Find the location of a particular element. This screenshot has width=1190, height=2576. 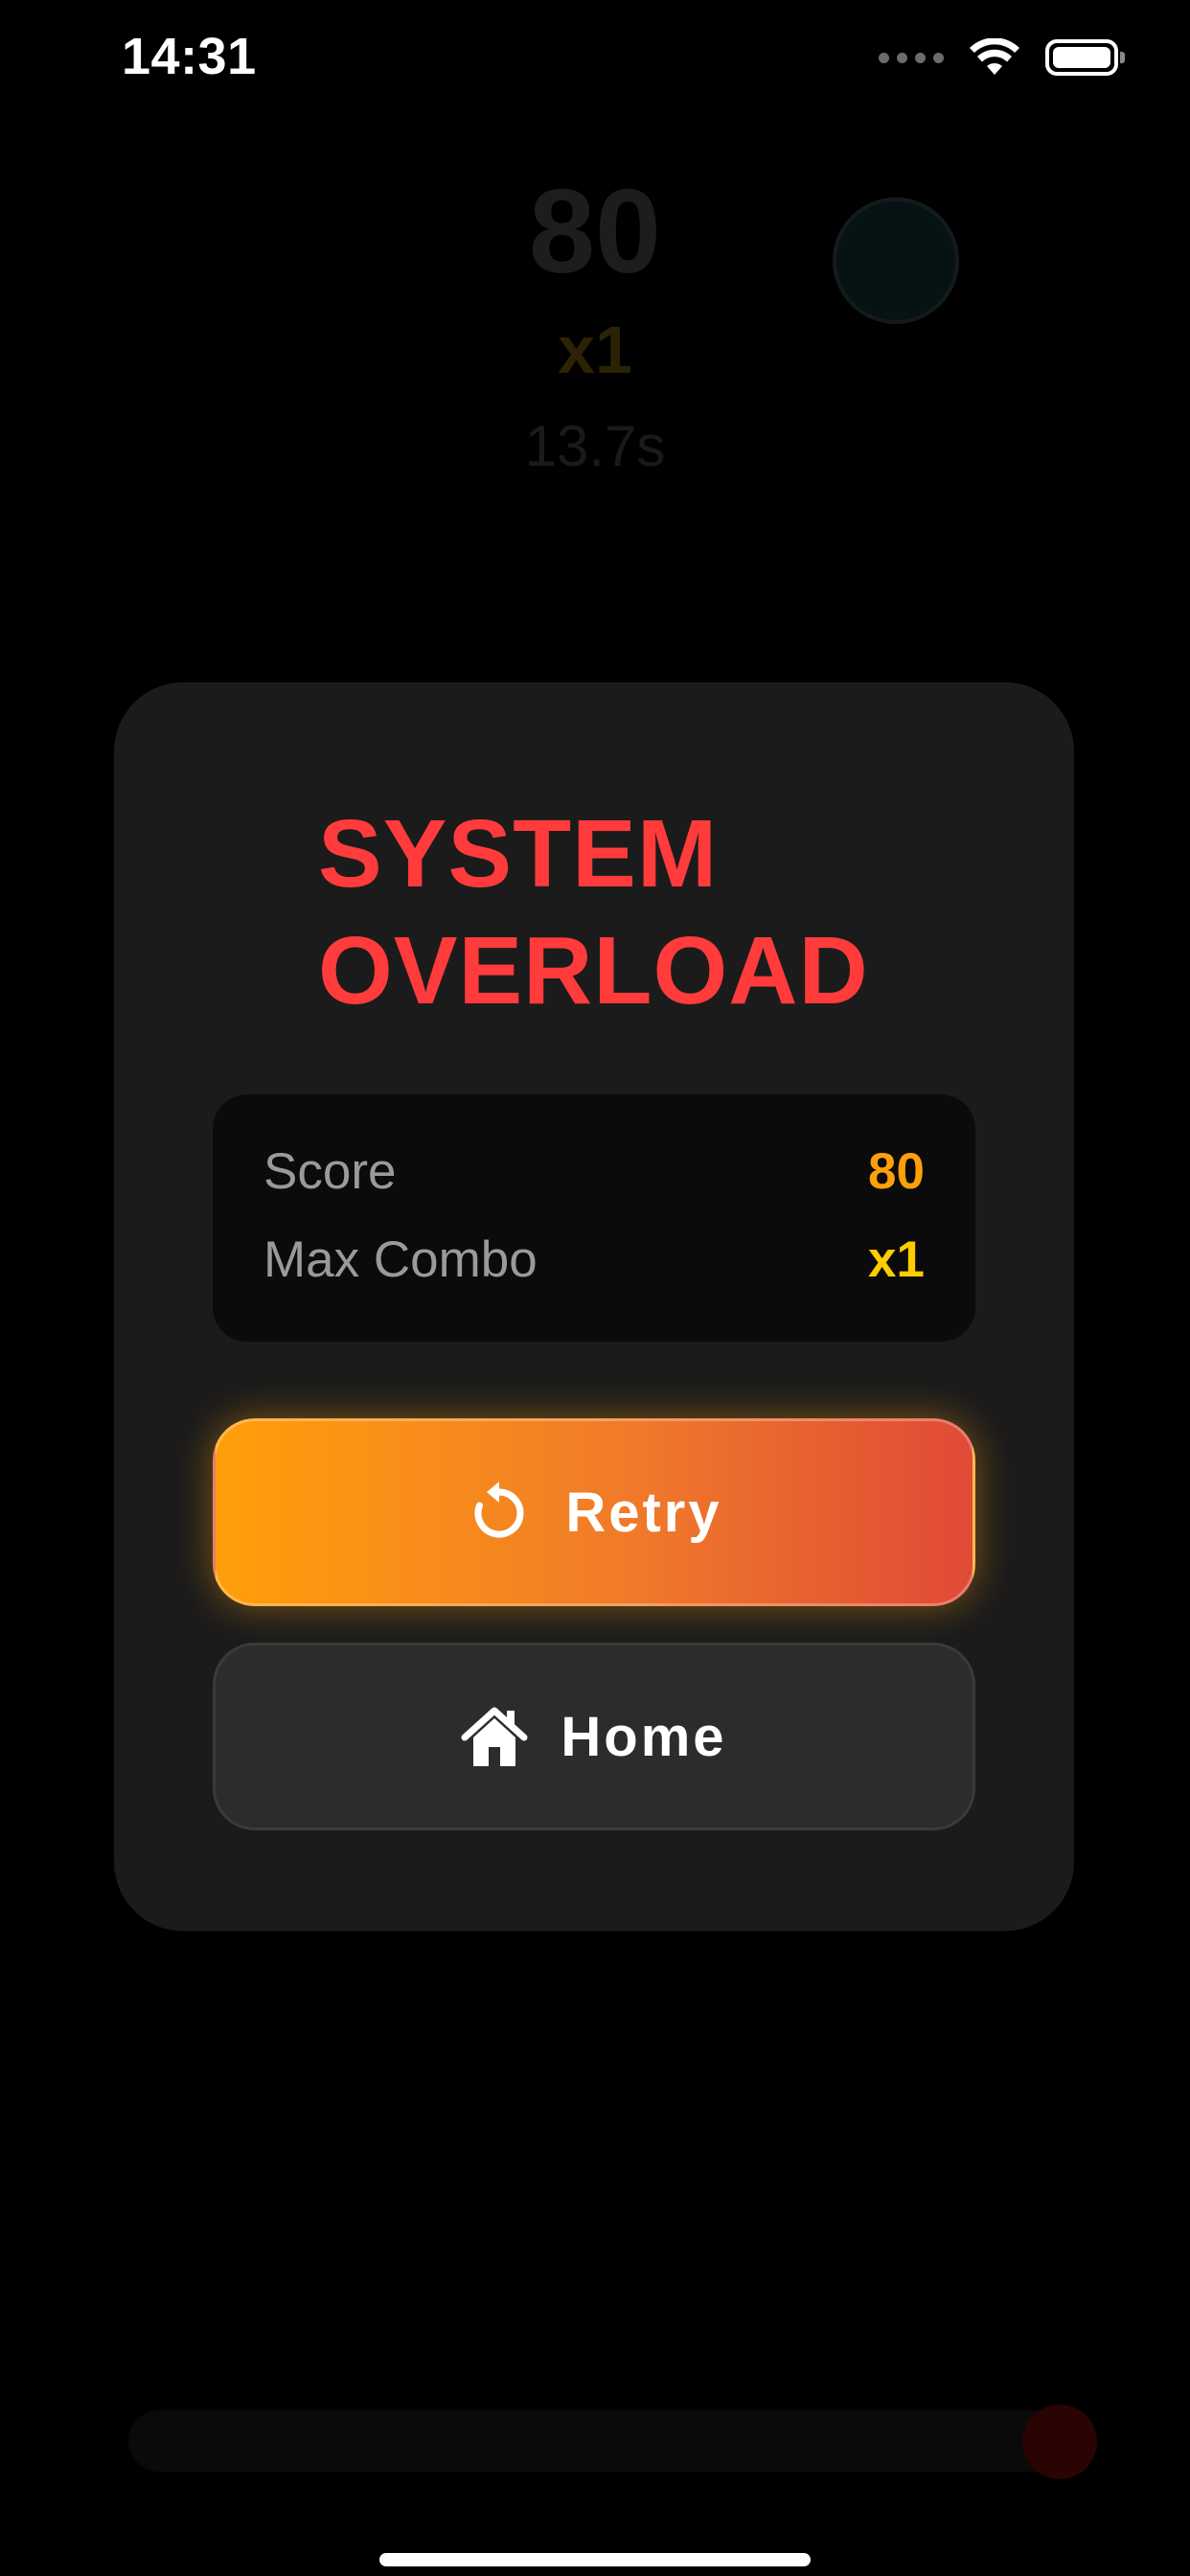

score-label: Score is located at coordinates (330, 1171).